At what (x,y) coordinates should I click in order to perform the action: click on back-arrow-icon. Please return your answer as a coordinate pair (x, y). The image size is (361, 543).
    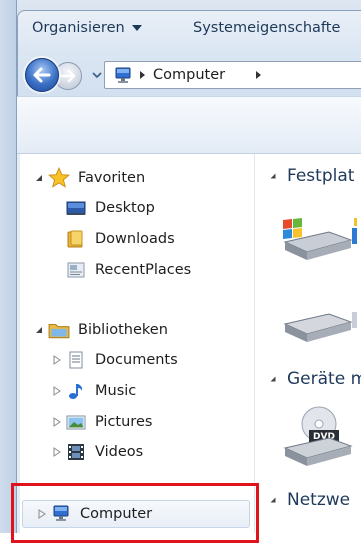
    Looking at the image, I should click on (42, 75).